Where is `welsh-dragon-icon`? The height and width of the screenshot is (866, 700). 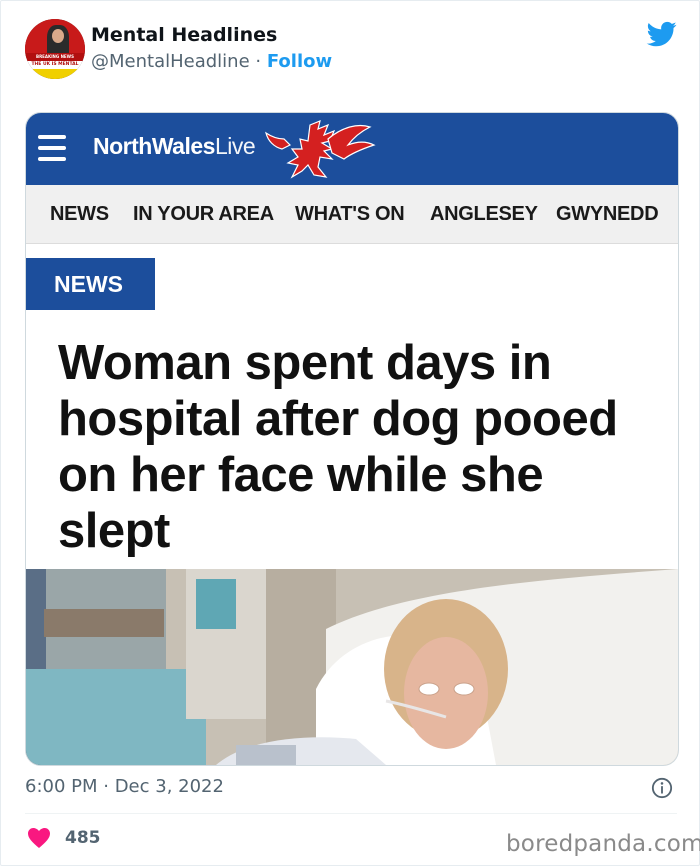
welsh-dragon-icon is located at coordinates (320, 149).